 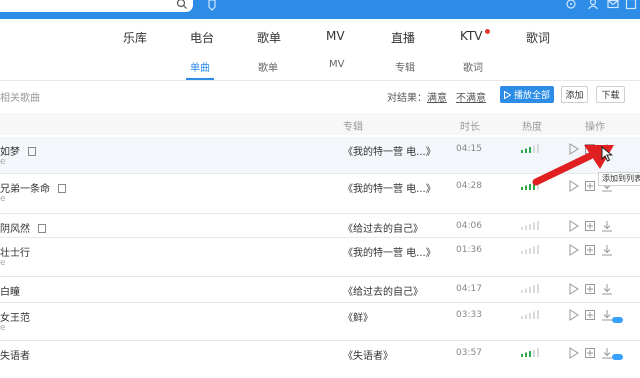 I want to click on song-title-text: 白瞳, so click(x=10, y=292).